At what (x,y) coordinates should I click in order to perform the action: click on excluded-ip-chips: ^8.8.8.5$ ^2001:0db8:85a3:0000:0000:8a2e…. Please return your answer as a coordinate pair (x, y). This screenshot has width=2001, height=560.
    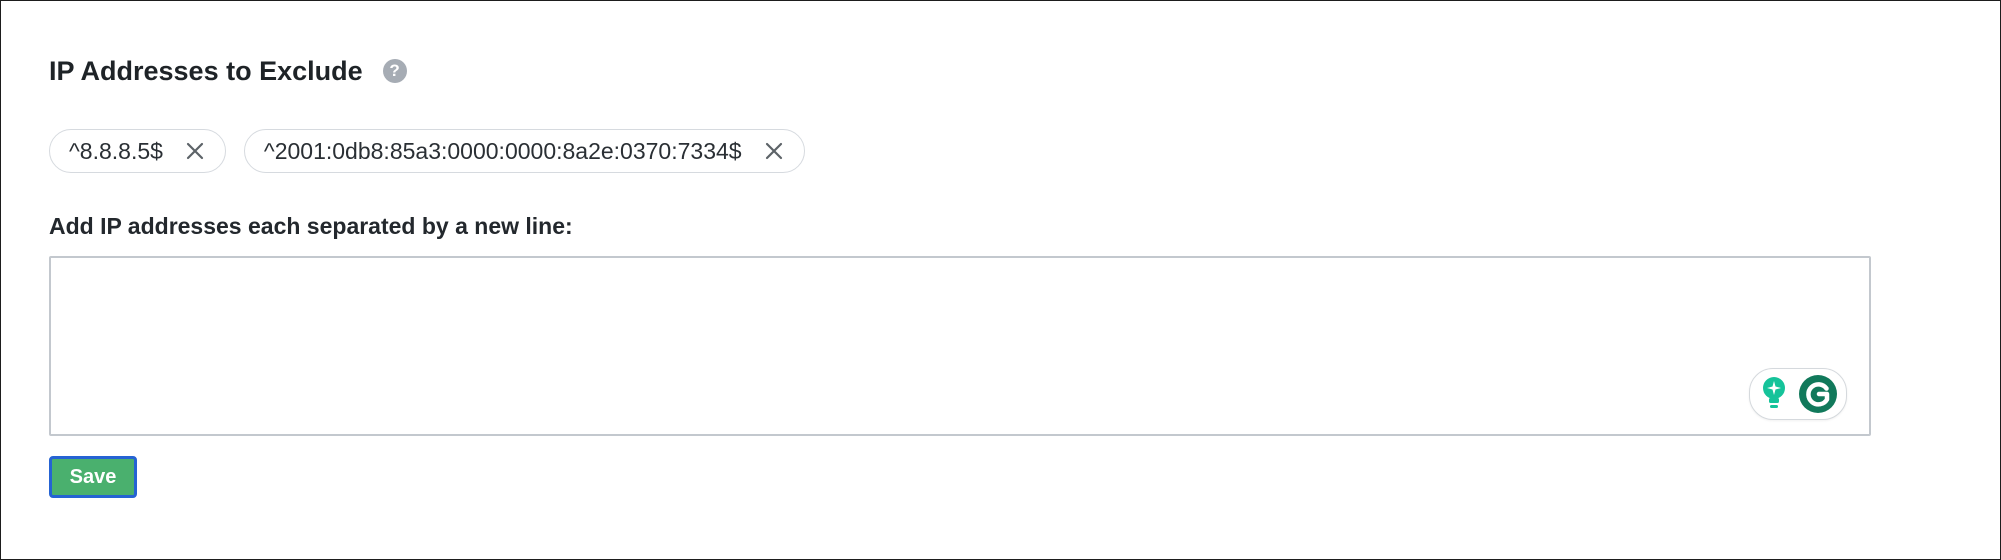
    Looking at the image, I should click on (960, 151).